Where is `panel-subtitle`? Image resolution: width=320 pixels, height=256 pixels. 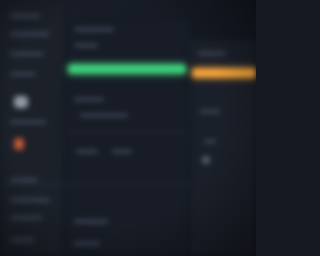
panel-subtitle is located at coordinates (86, 45).